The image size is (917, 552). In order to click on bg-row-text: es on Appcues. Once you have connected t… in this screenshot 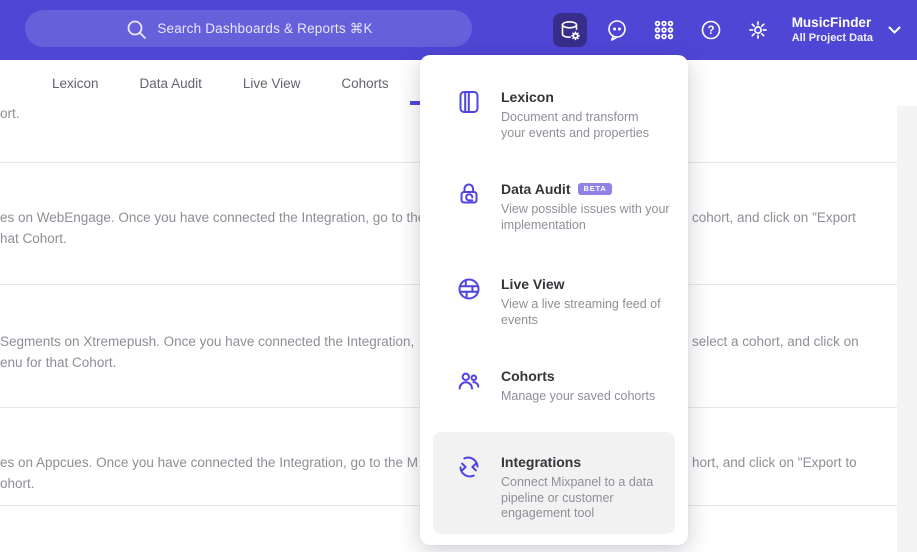, I will do `click(209, 462)`.